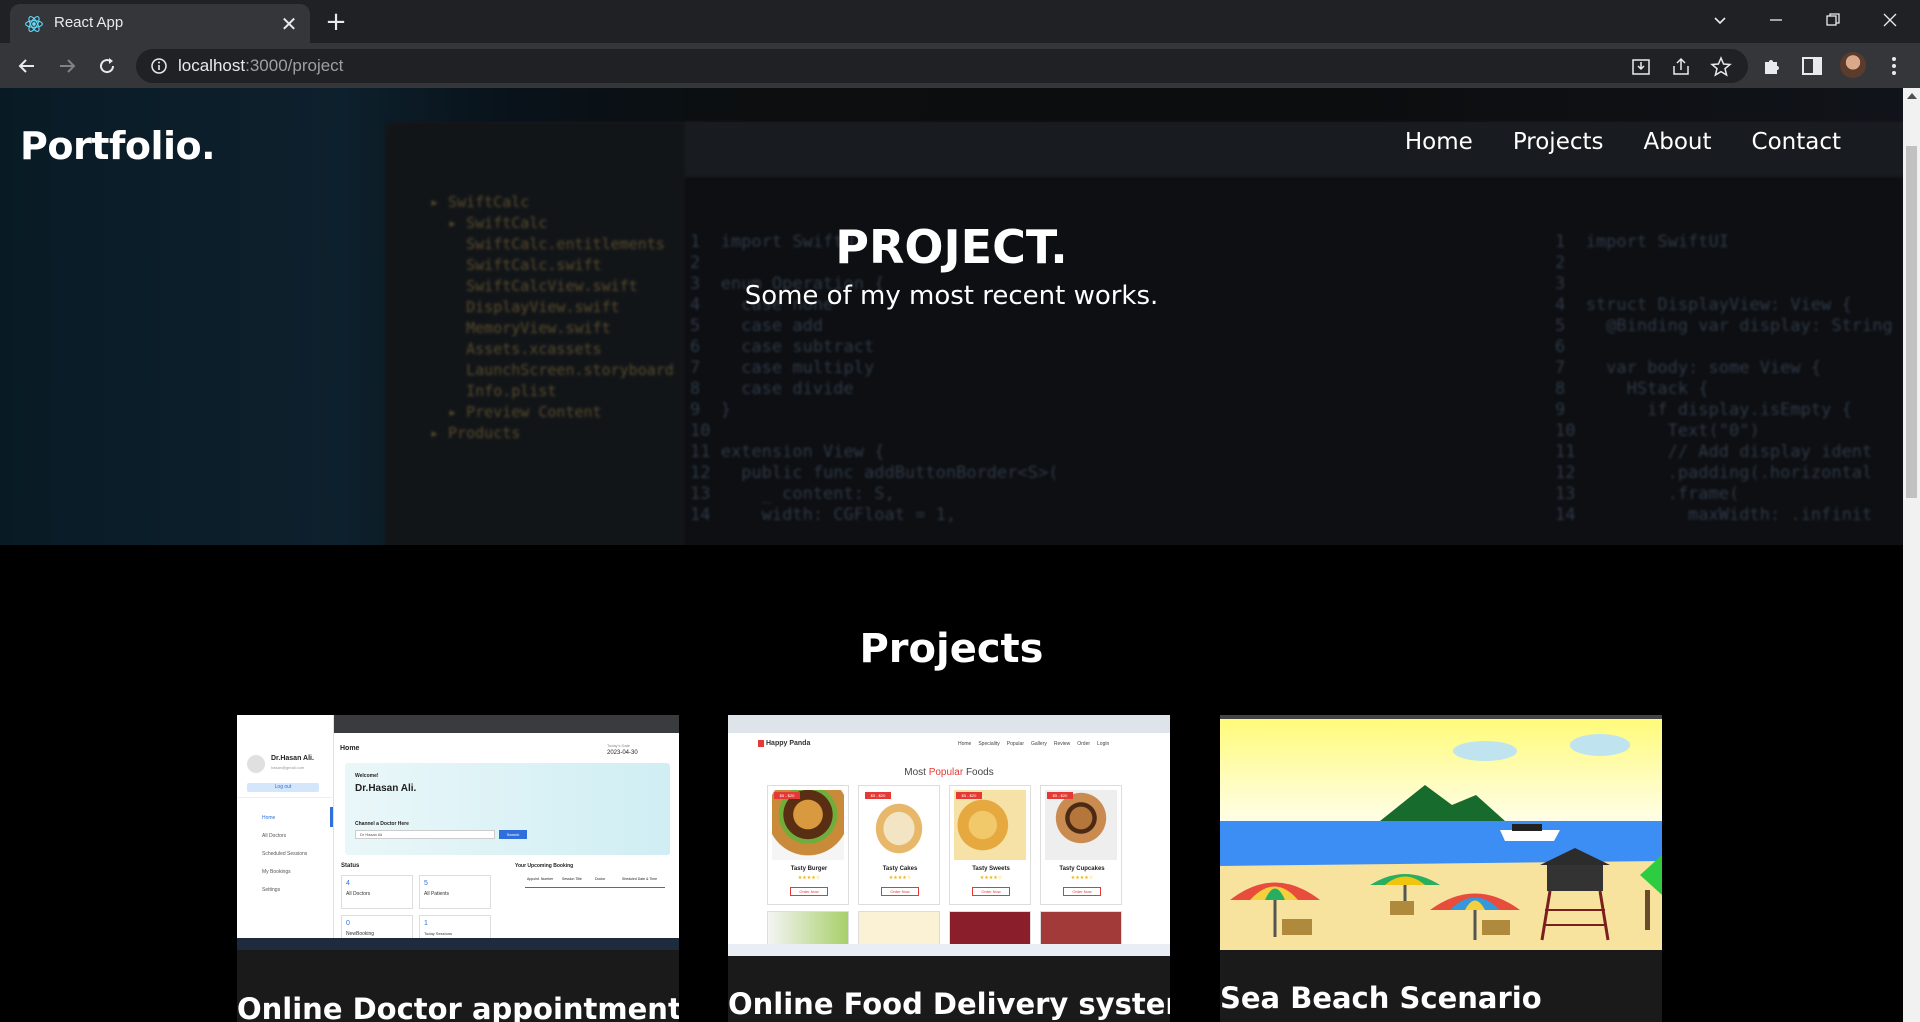 This screenshot has height=1022, width=1920. What do you see at coordinates (34, 24) in the screenshot?
I see `react-logo-icon` at bounding box center [34, 24].